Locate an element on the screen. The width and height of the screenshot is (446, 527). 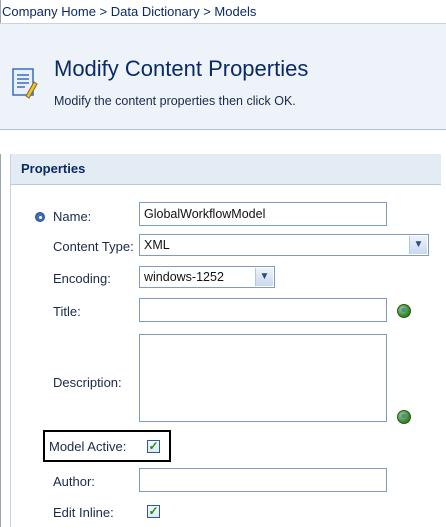
name-input: GlobalWorkflowModel is located at coordinates (263, 214).